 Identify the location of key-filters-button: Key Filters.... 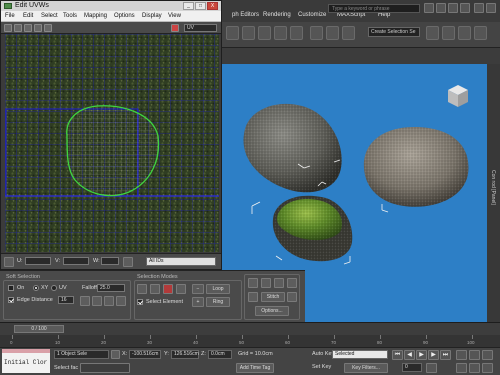
(366, 368).